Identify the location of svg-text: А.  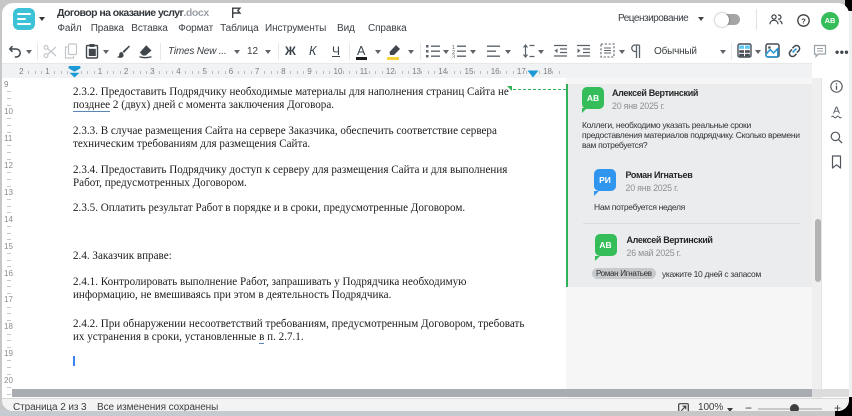
(836, 111).